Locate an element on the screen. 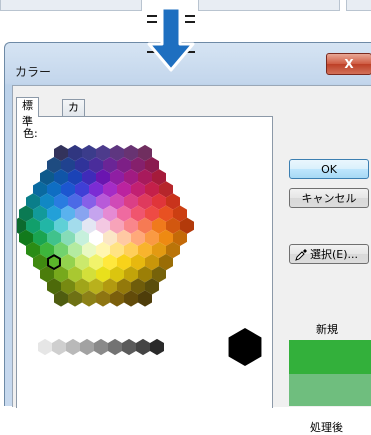 This screenshot has height=435, width=371. new-color-label: 新規 is located at coordinates (327, 329).